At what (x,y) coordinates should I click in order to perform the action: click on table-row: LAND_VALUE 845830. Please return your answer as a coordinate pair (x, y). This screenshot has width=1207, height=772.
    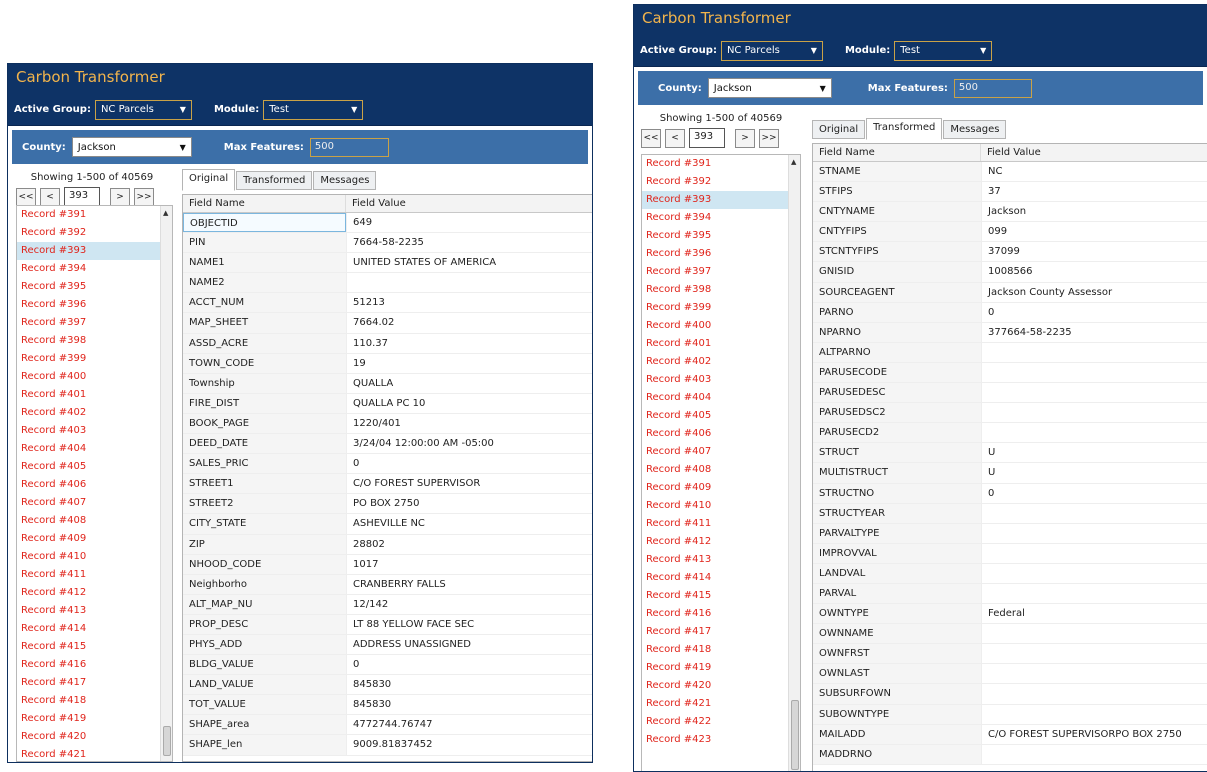
    Looking at the image, I should click on (387, 685).